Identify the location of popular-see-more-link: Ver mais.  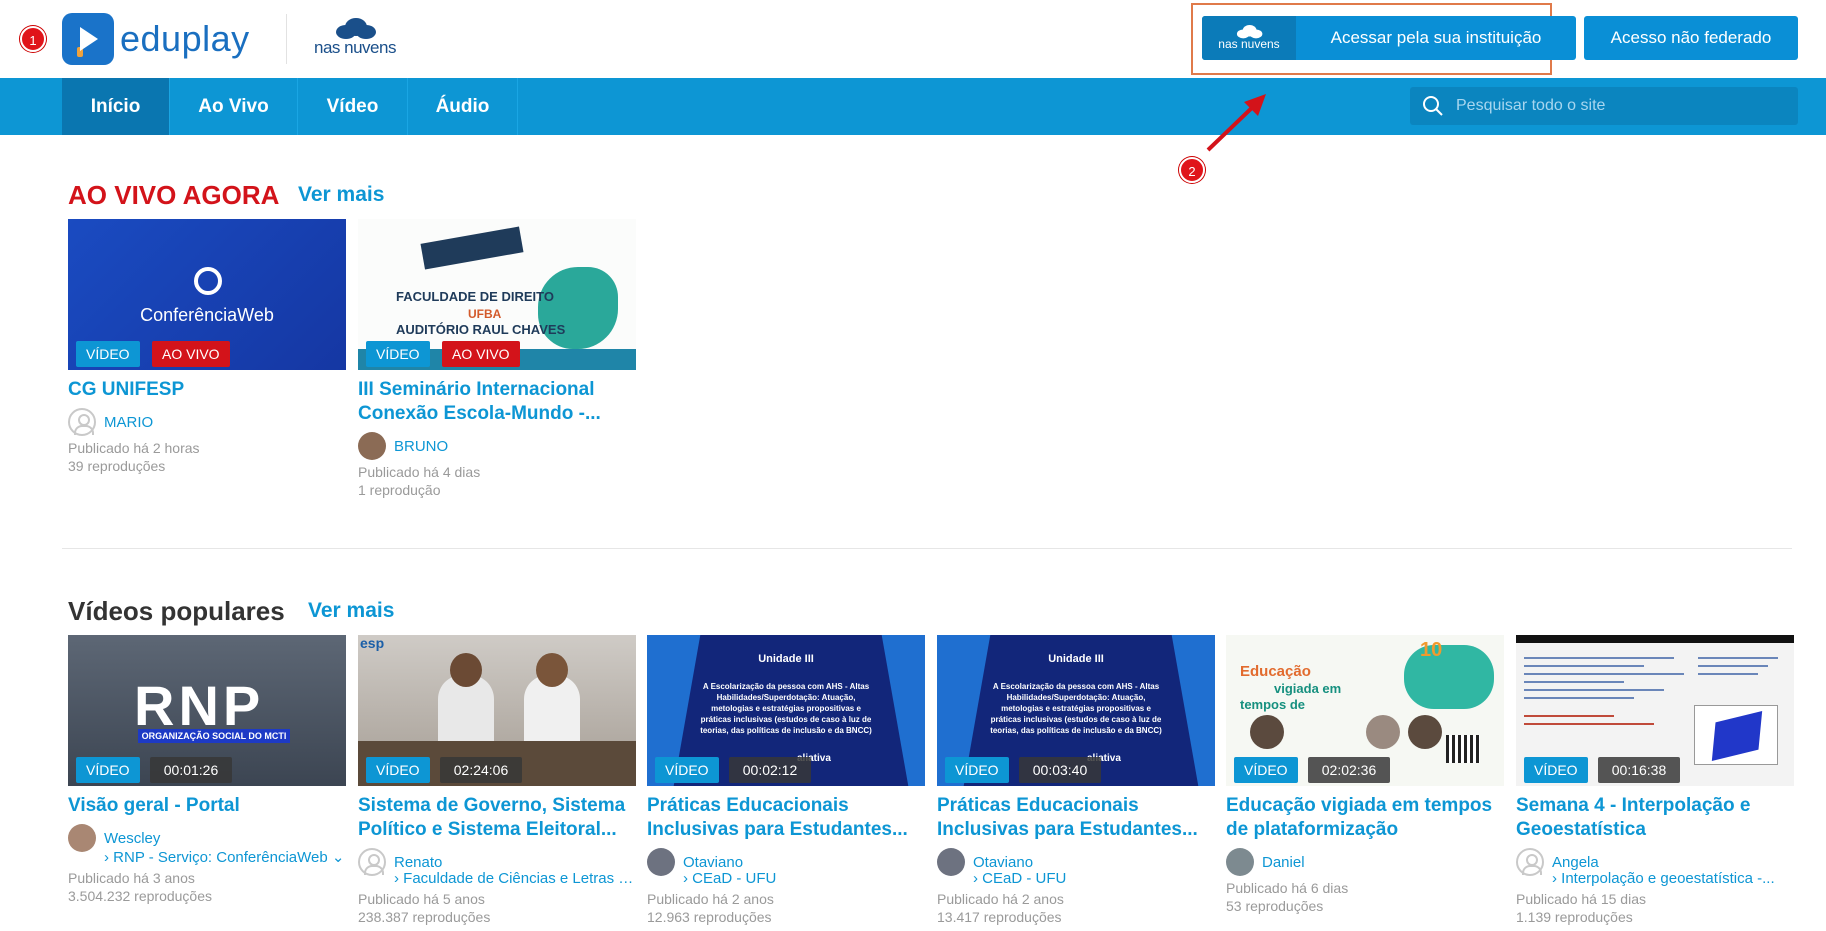
(351, 611).